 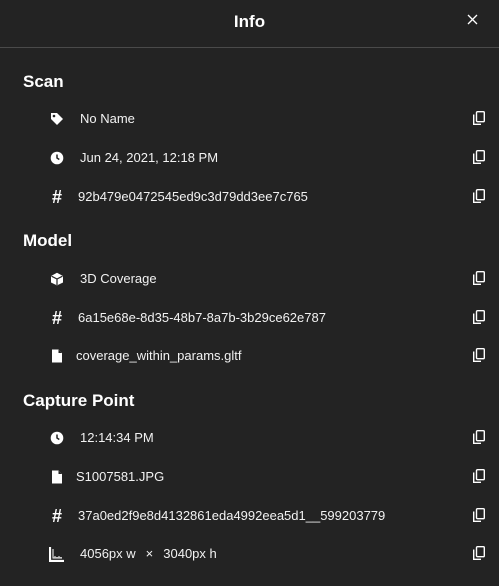 I want to click on copy-scan-id-button, so click(x=479, y=196).